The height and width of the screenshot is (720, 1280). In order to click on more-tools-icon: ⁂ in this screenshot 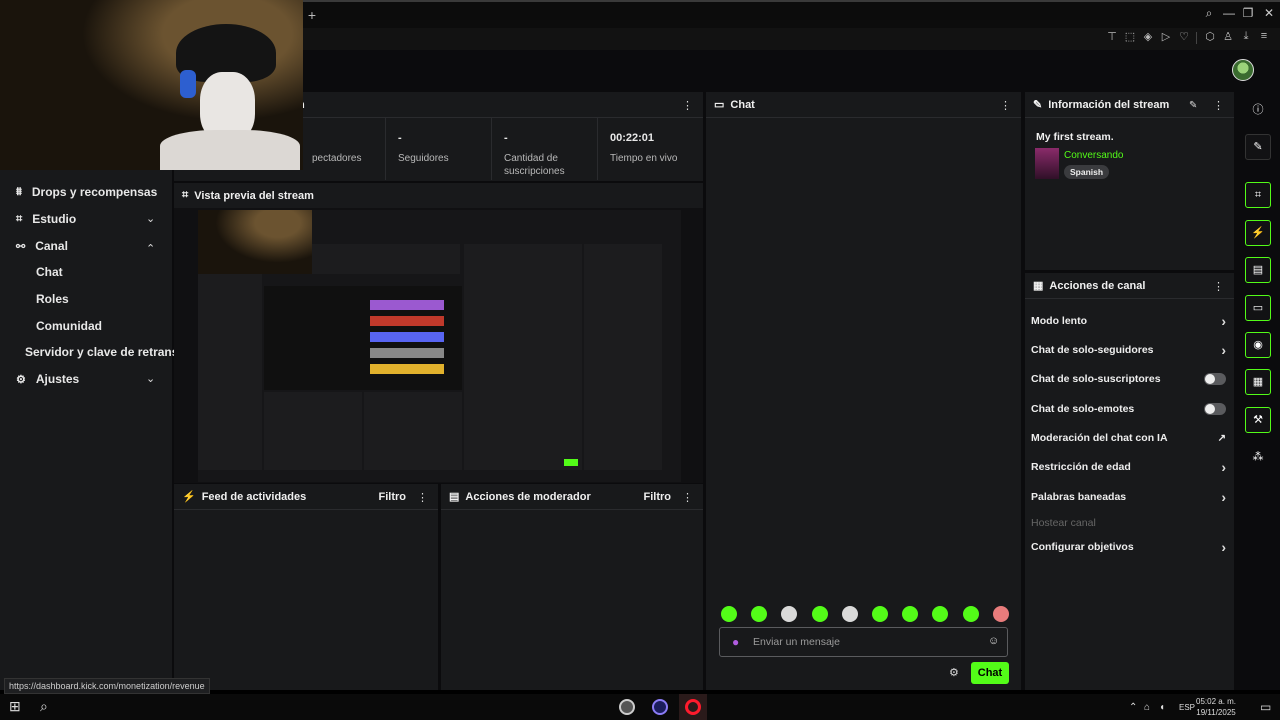, I will do `click(1258, 457)`.